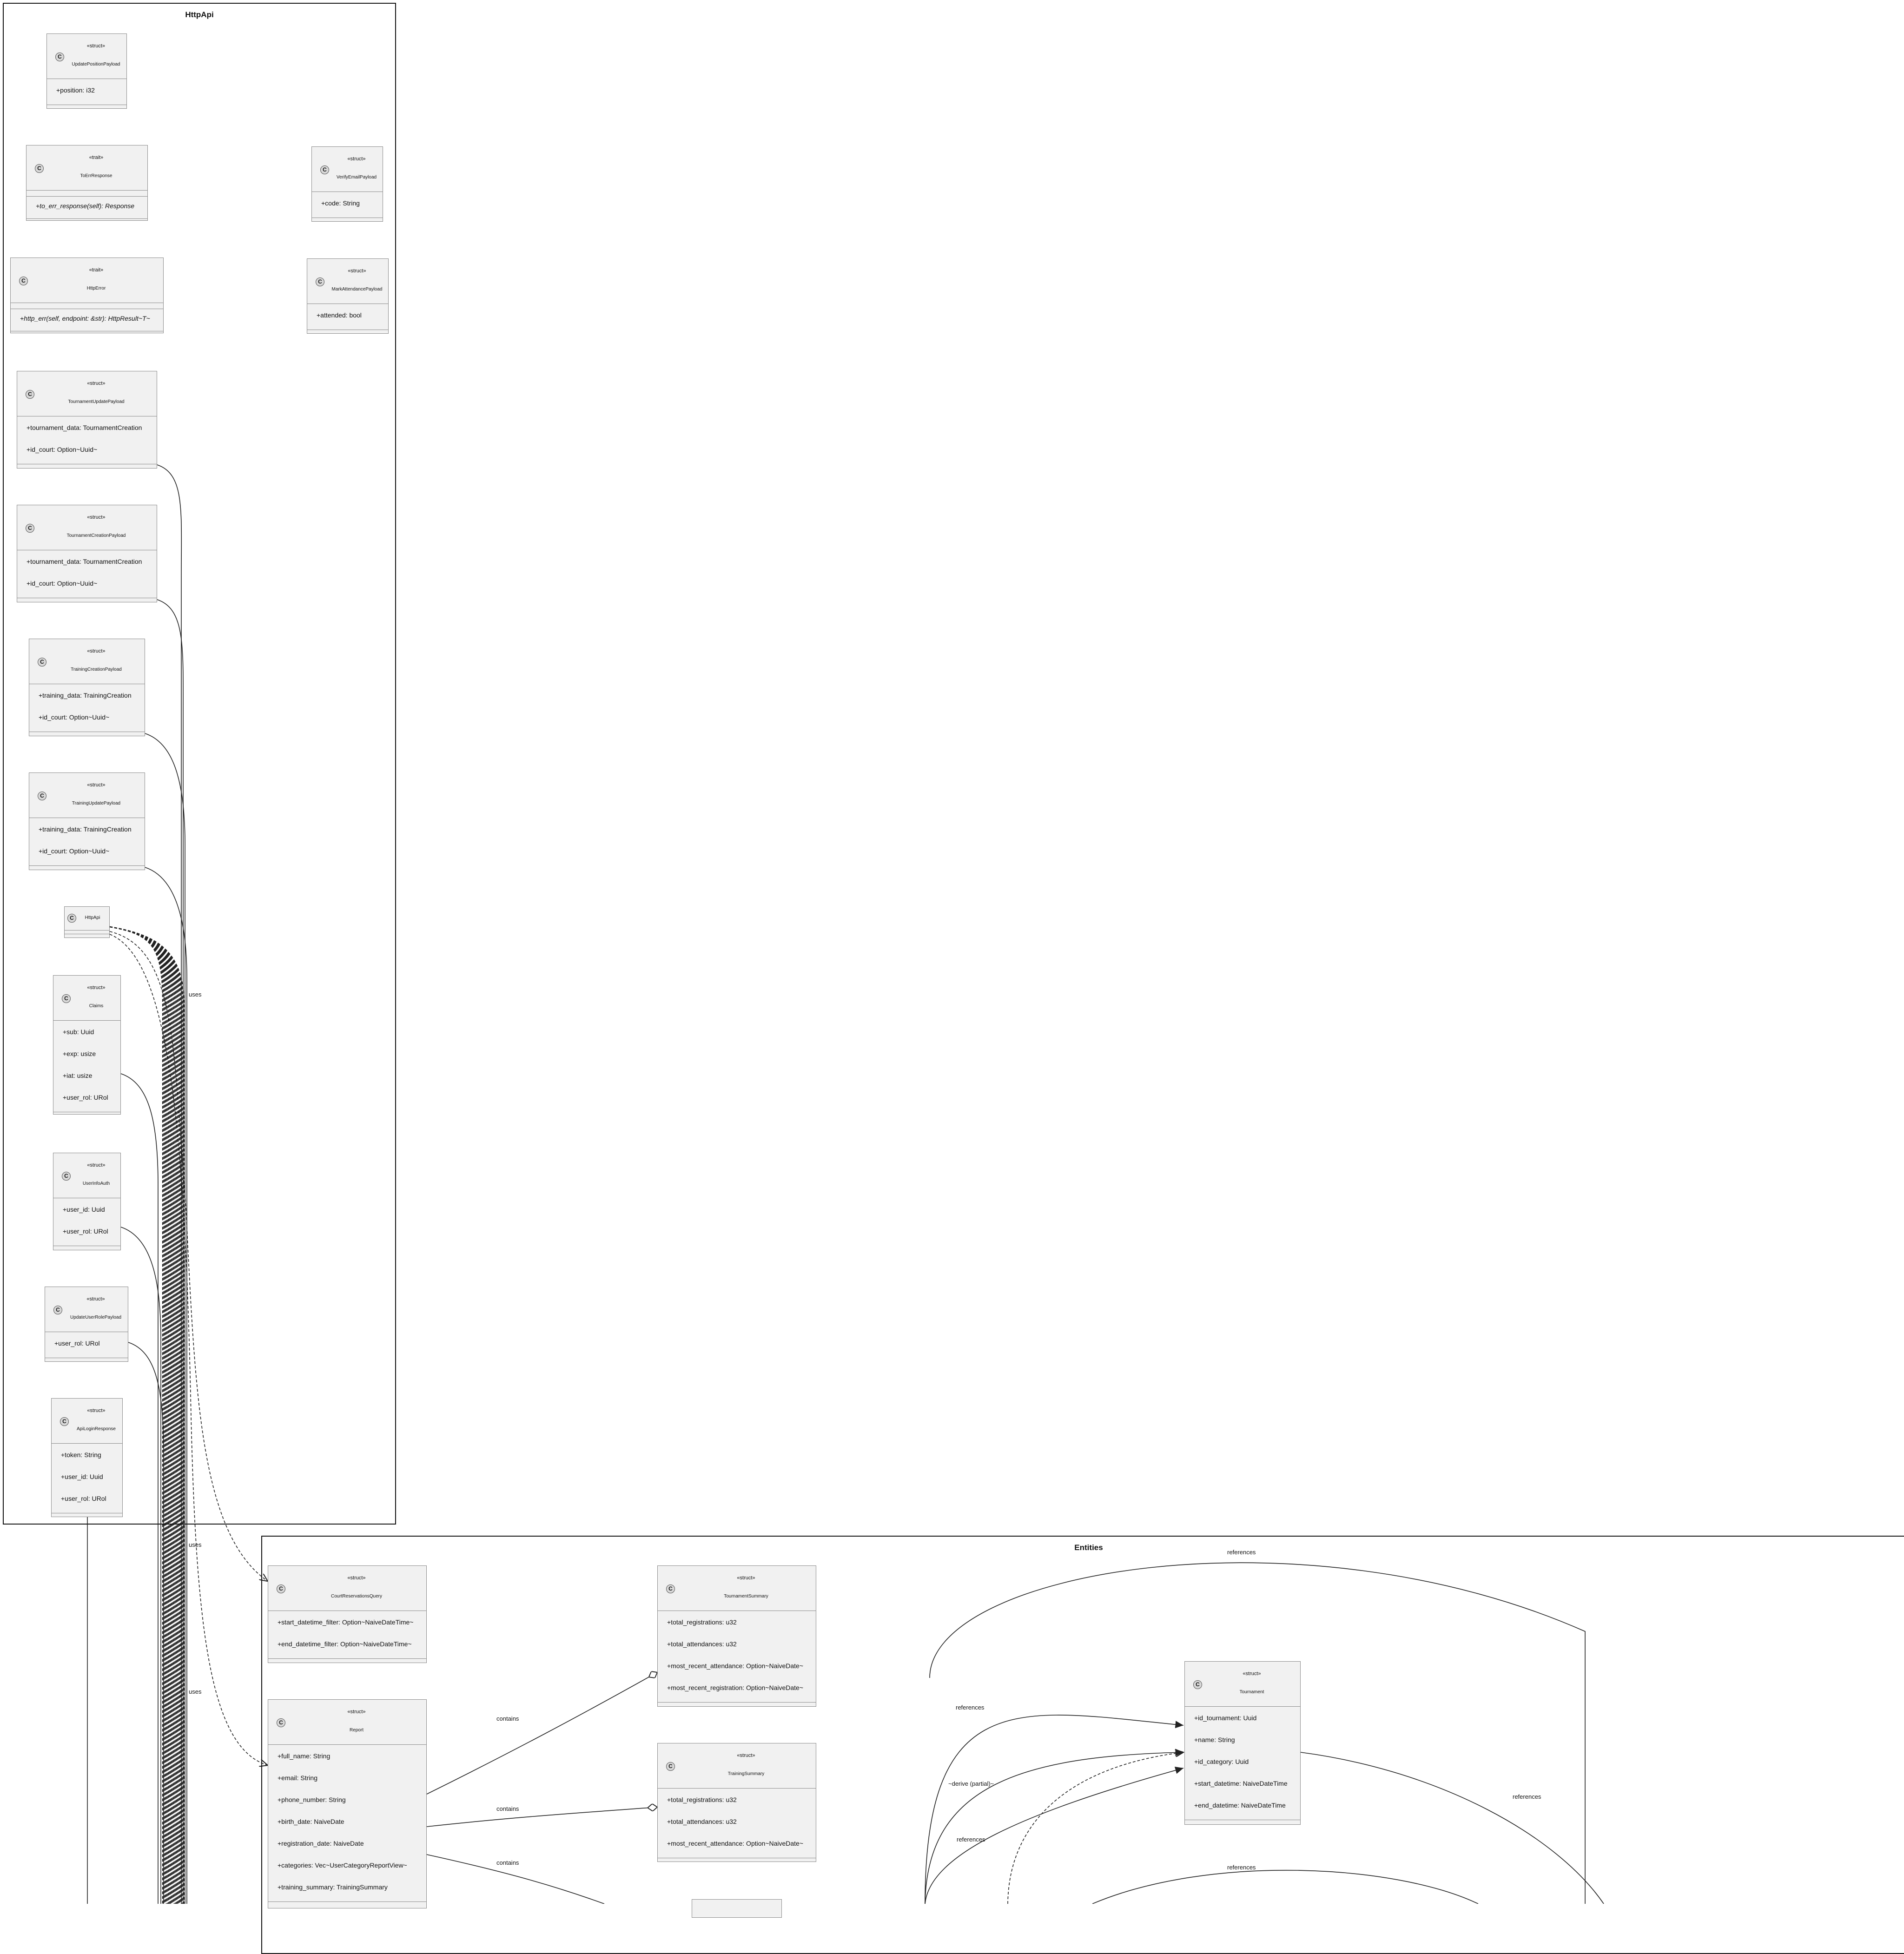 This screenshot has width=1904, height=1954. What do you see at coordinates (86, 998) in the screenshot?
I see `class-header: C «struct» Claims` at bounding box center [86, 998].